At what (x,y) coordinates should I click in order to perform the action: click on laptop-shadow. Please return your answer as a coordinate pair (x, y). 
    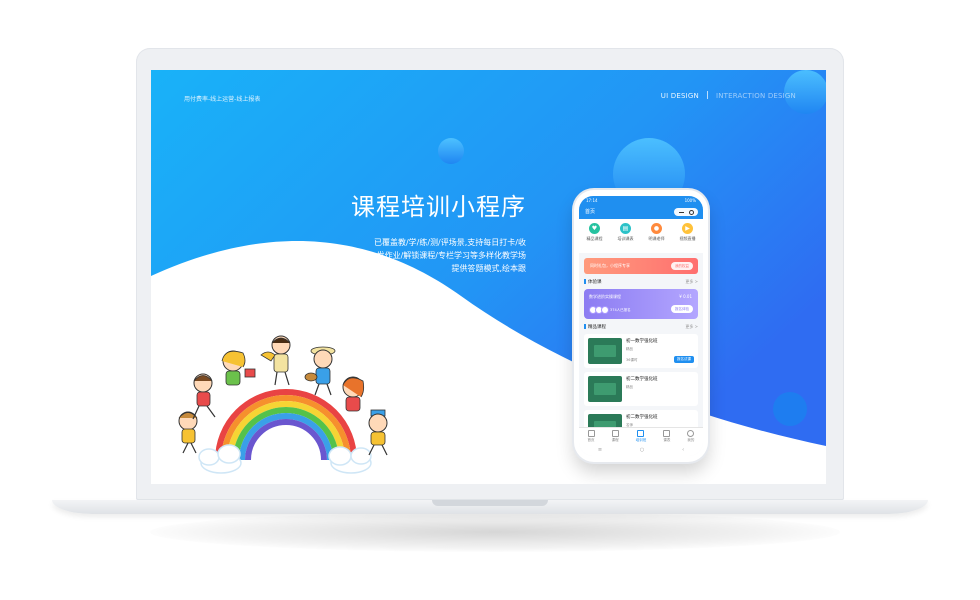
    Looking at the image, I should click on (495, 532).